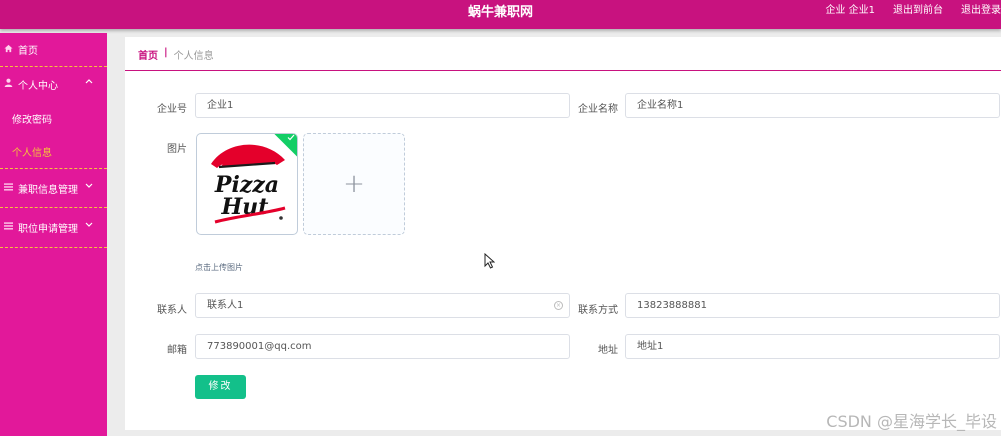 This screenshot has width=1001, height=436. Describe the element at coordinates (28, 51) in the screenshot. I see `sidebar-item-label: 首页` at that location.